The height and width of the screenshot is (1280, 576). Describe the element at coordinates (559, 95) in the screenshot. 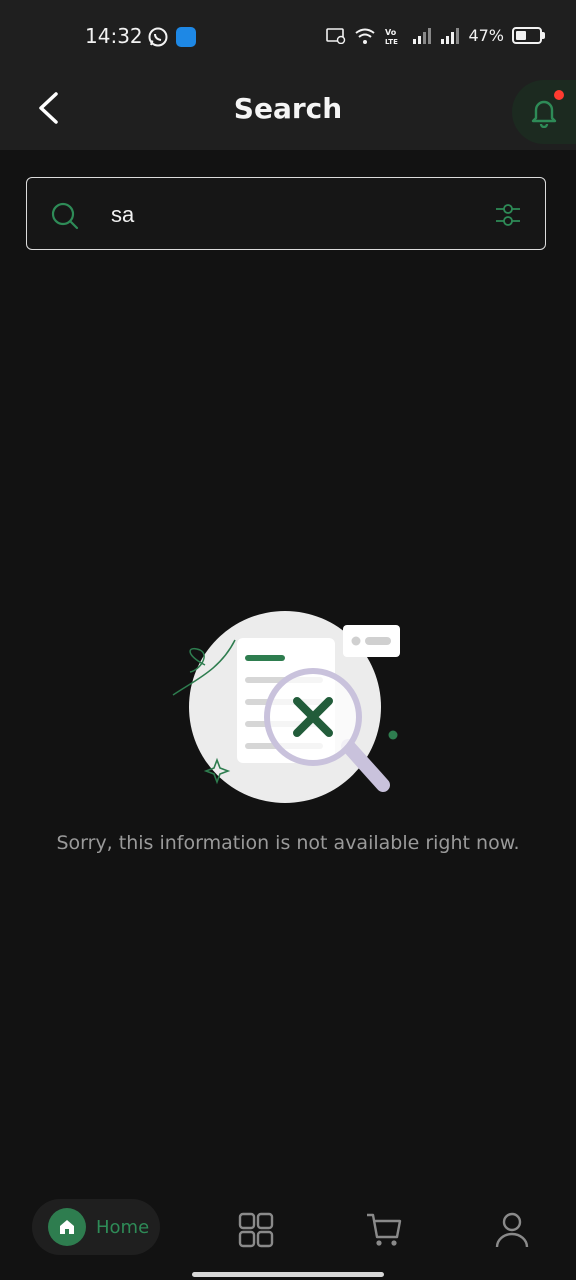

I see `notification-badge` at that location.